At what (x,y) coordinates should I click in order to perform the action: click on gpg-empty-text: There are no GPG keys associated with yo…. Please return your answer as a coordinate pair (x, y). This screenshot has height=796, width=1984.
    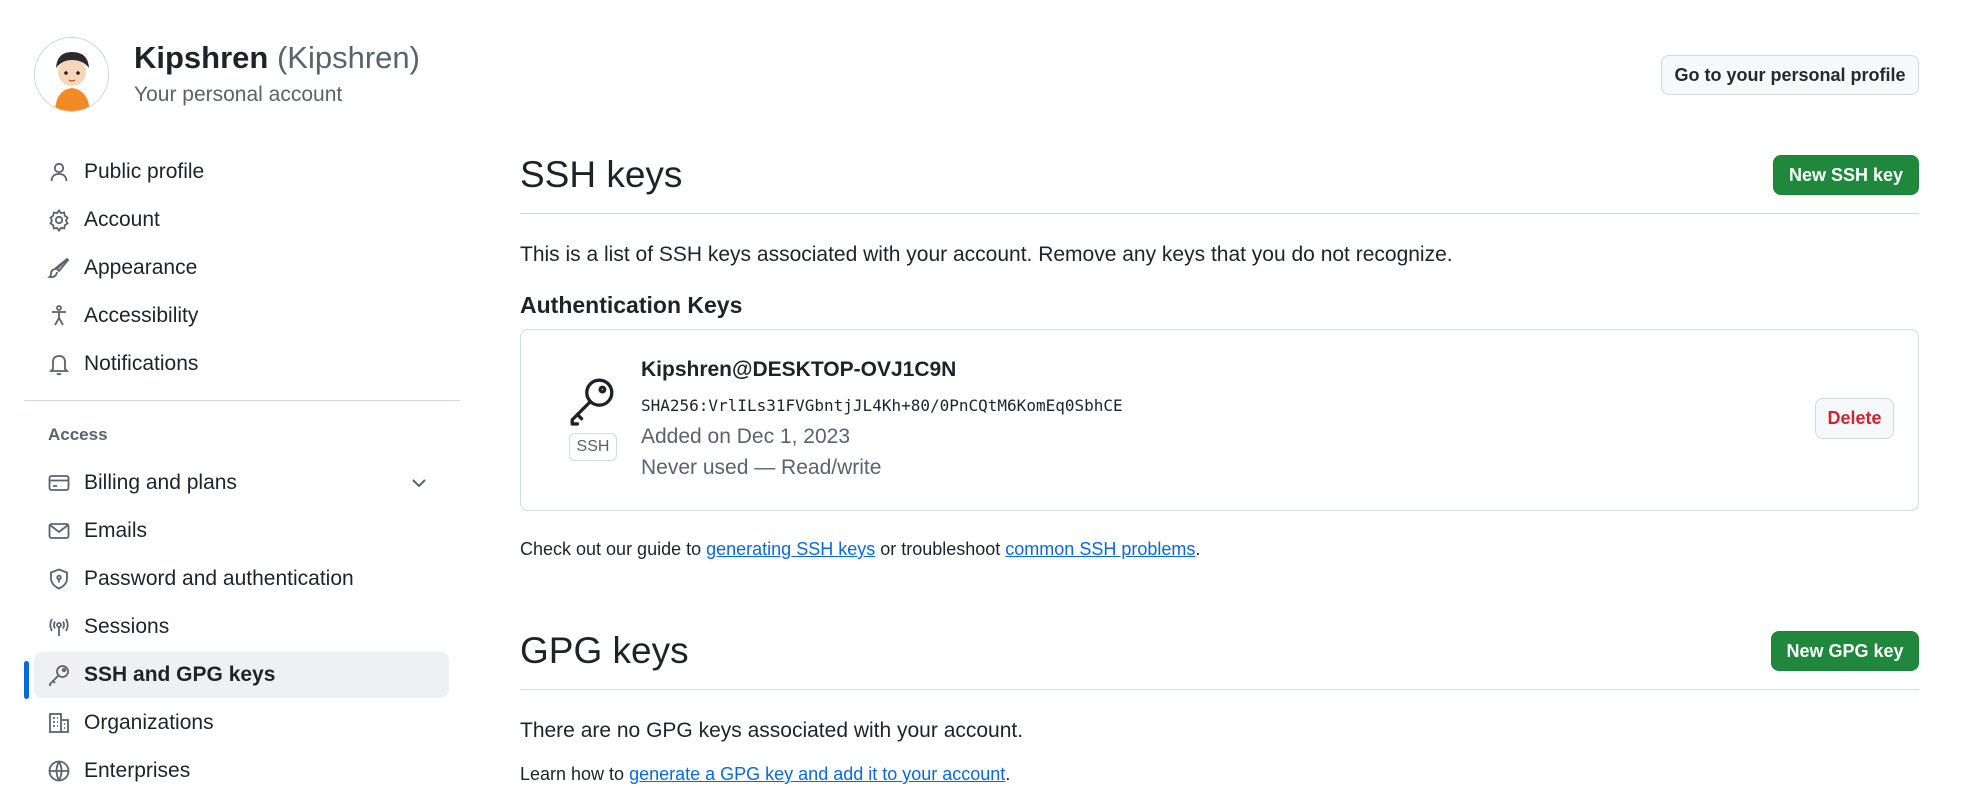
    Looking at the image, I should click on (772, 730).